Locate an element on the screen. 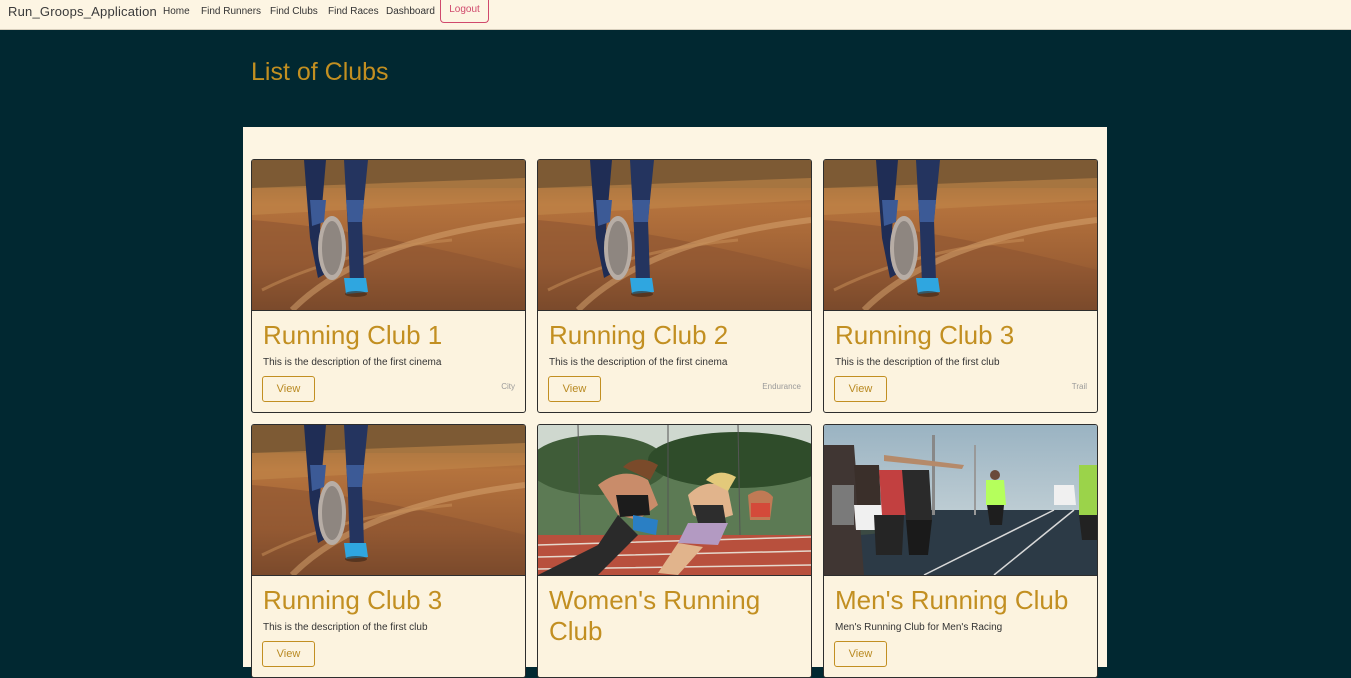 The height and width of the screenshot is (678, 1351). club-title: Women's Running Club is located at coordinates (655, 615).